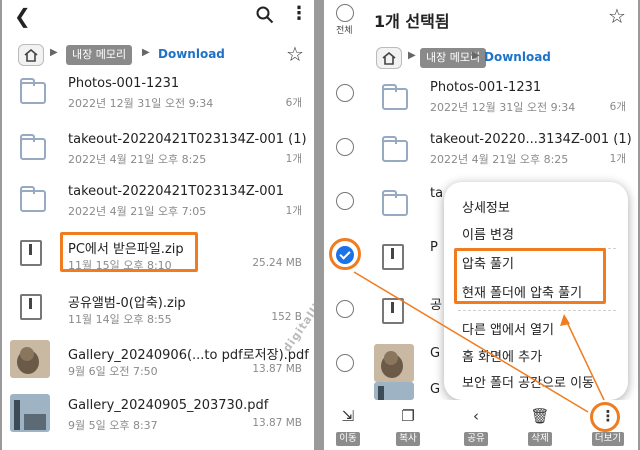 The image size is (640, 450). I want to click on file-date: 11월 14일 오후 8:55, so click(120, 319).